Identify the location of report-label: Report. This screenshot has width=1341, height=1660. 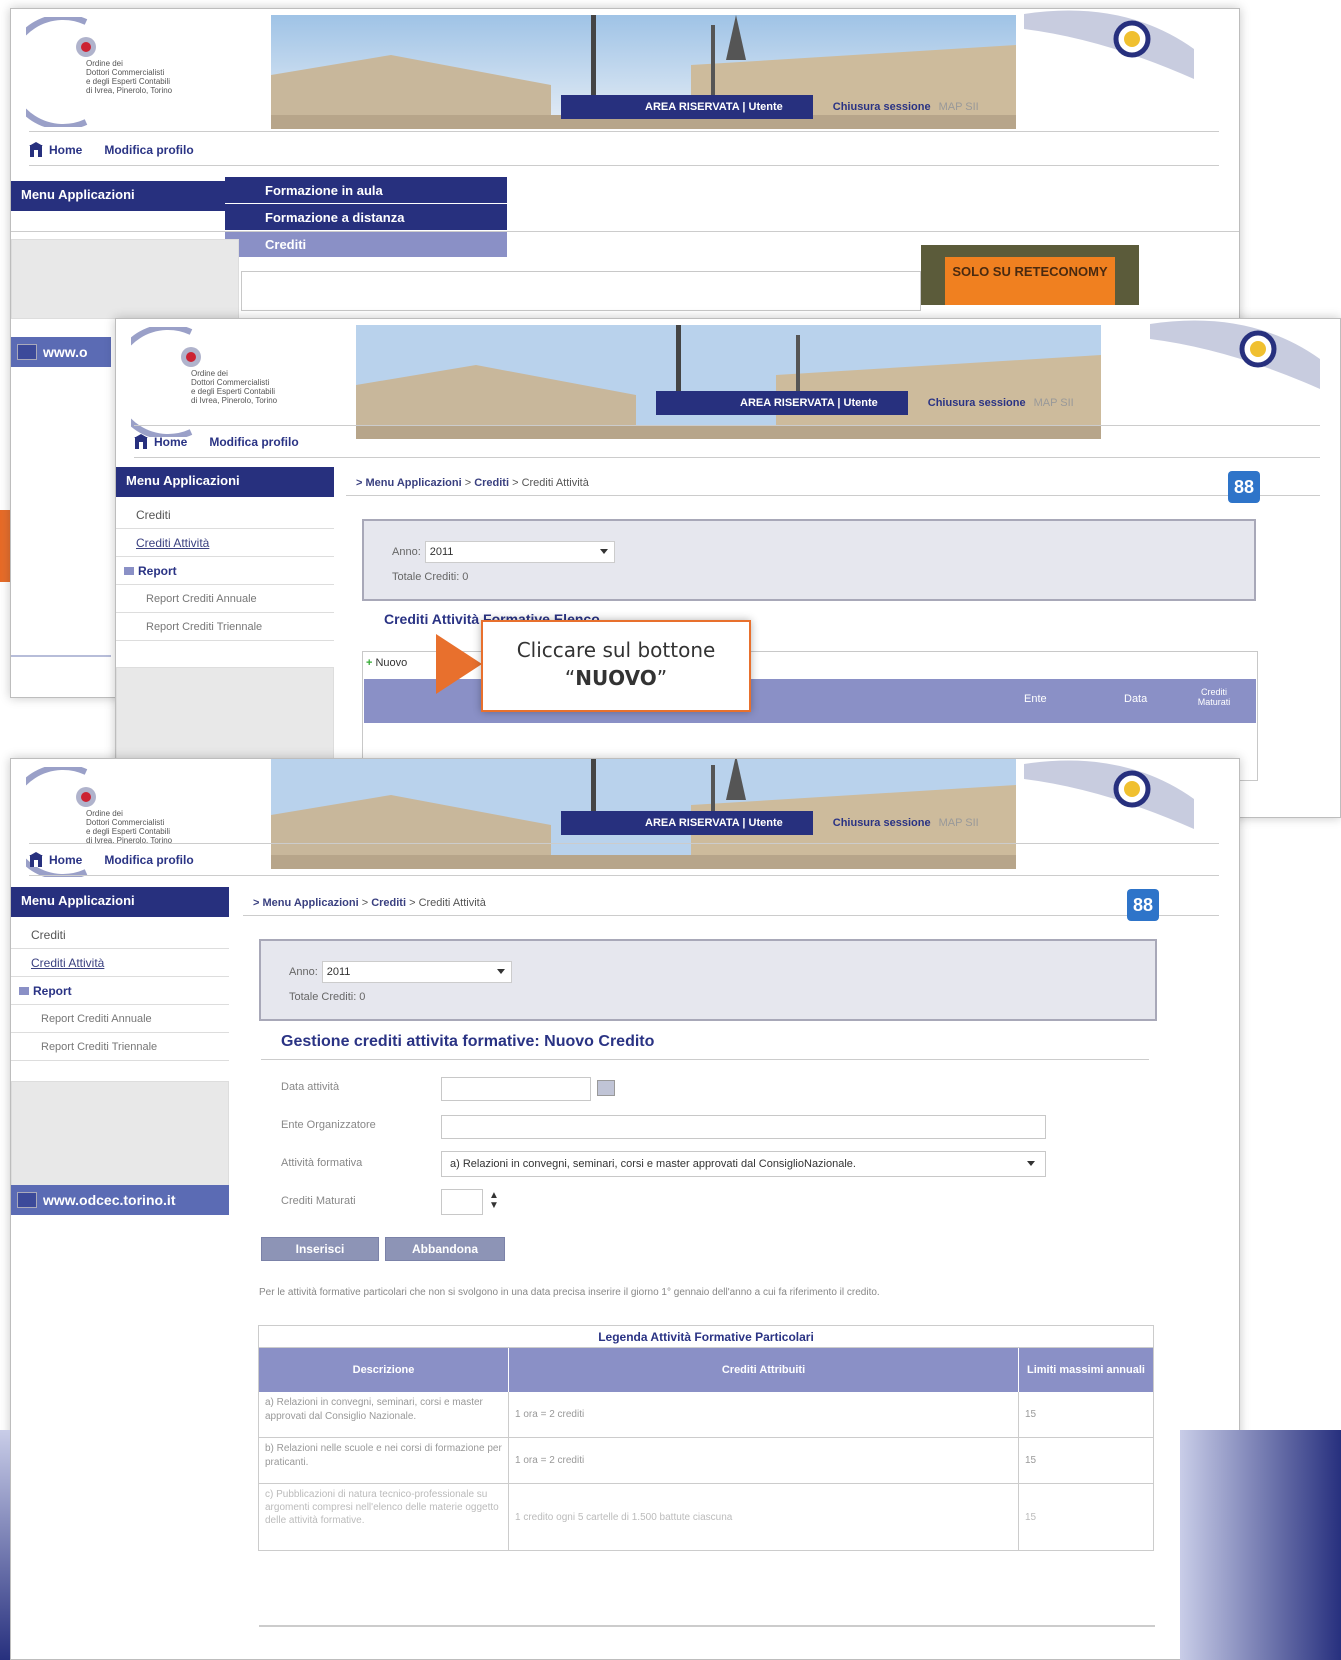
(52, 991).